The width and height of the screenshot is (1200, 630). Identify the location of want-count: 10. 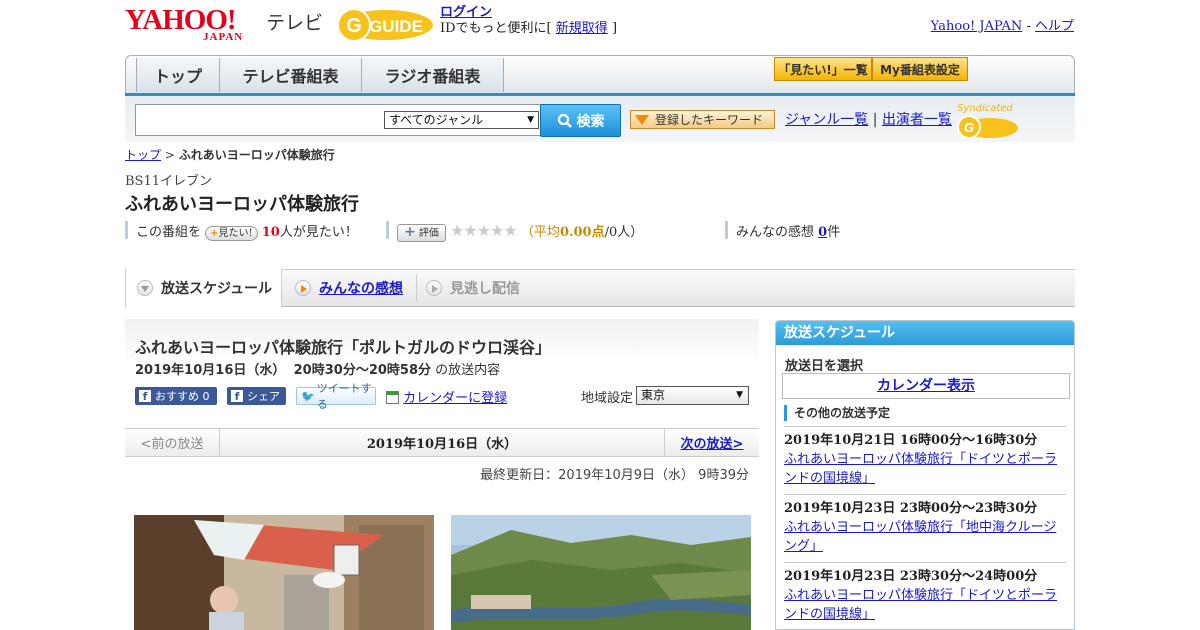
(270, 232).